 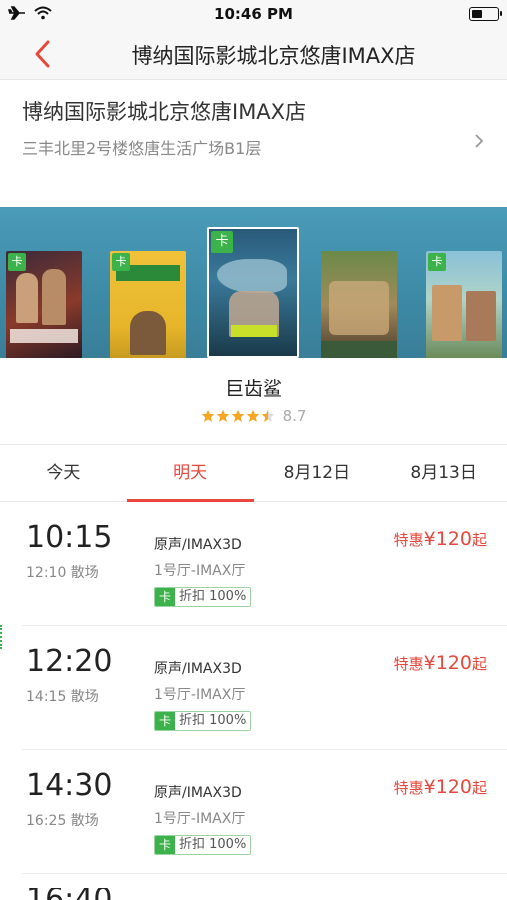 I want to click on tab-aug-13: 8月13日, so click(x=443, y=473).